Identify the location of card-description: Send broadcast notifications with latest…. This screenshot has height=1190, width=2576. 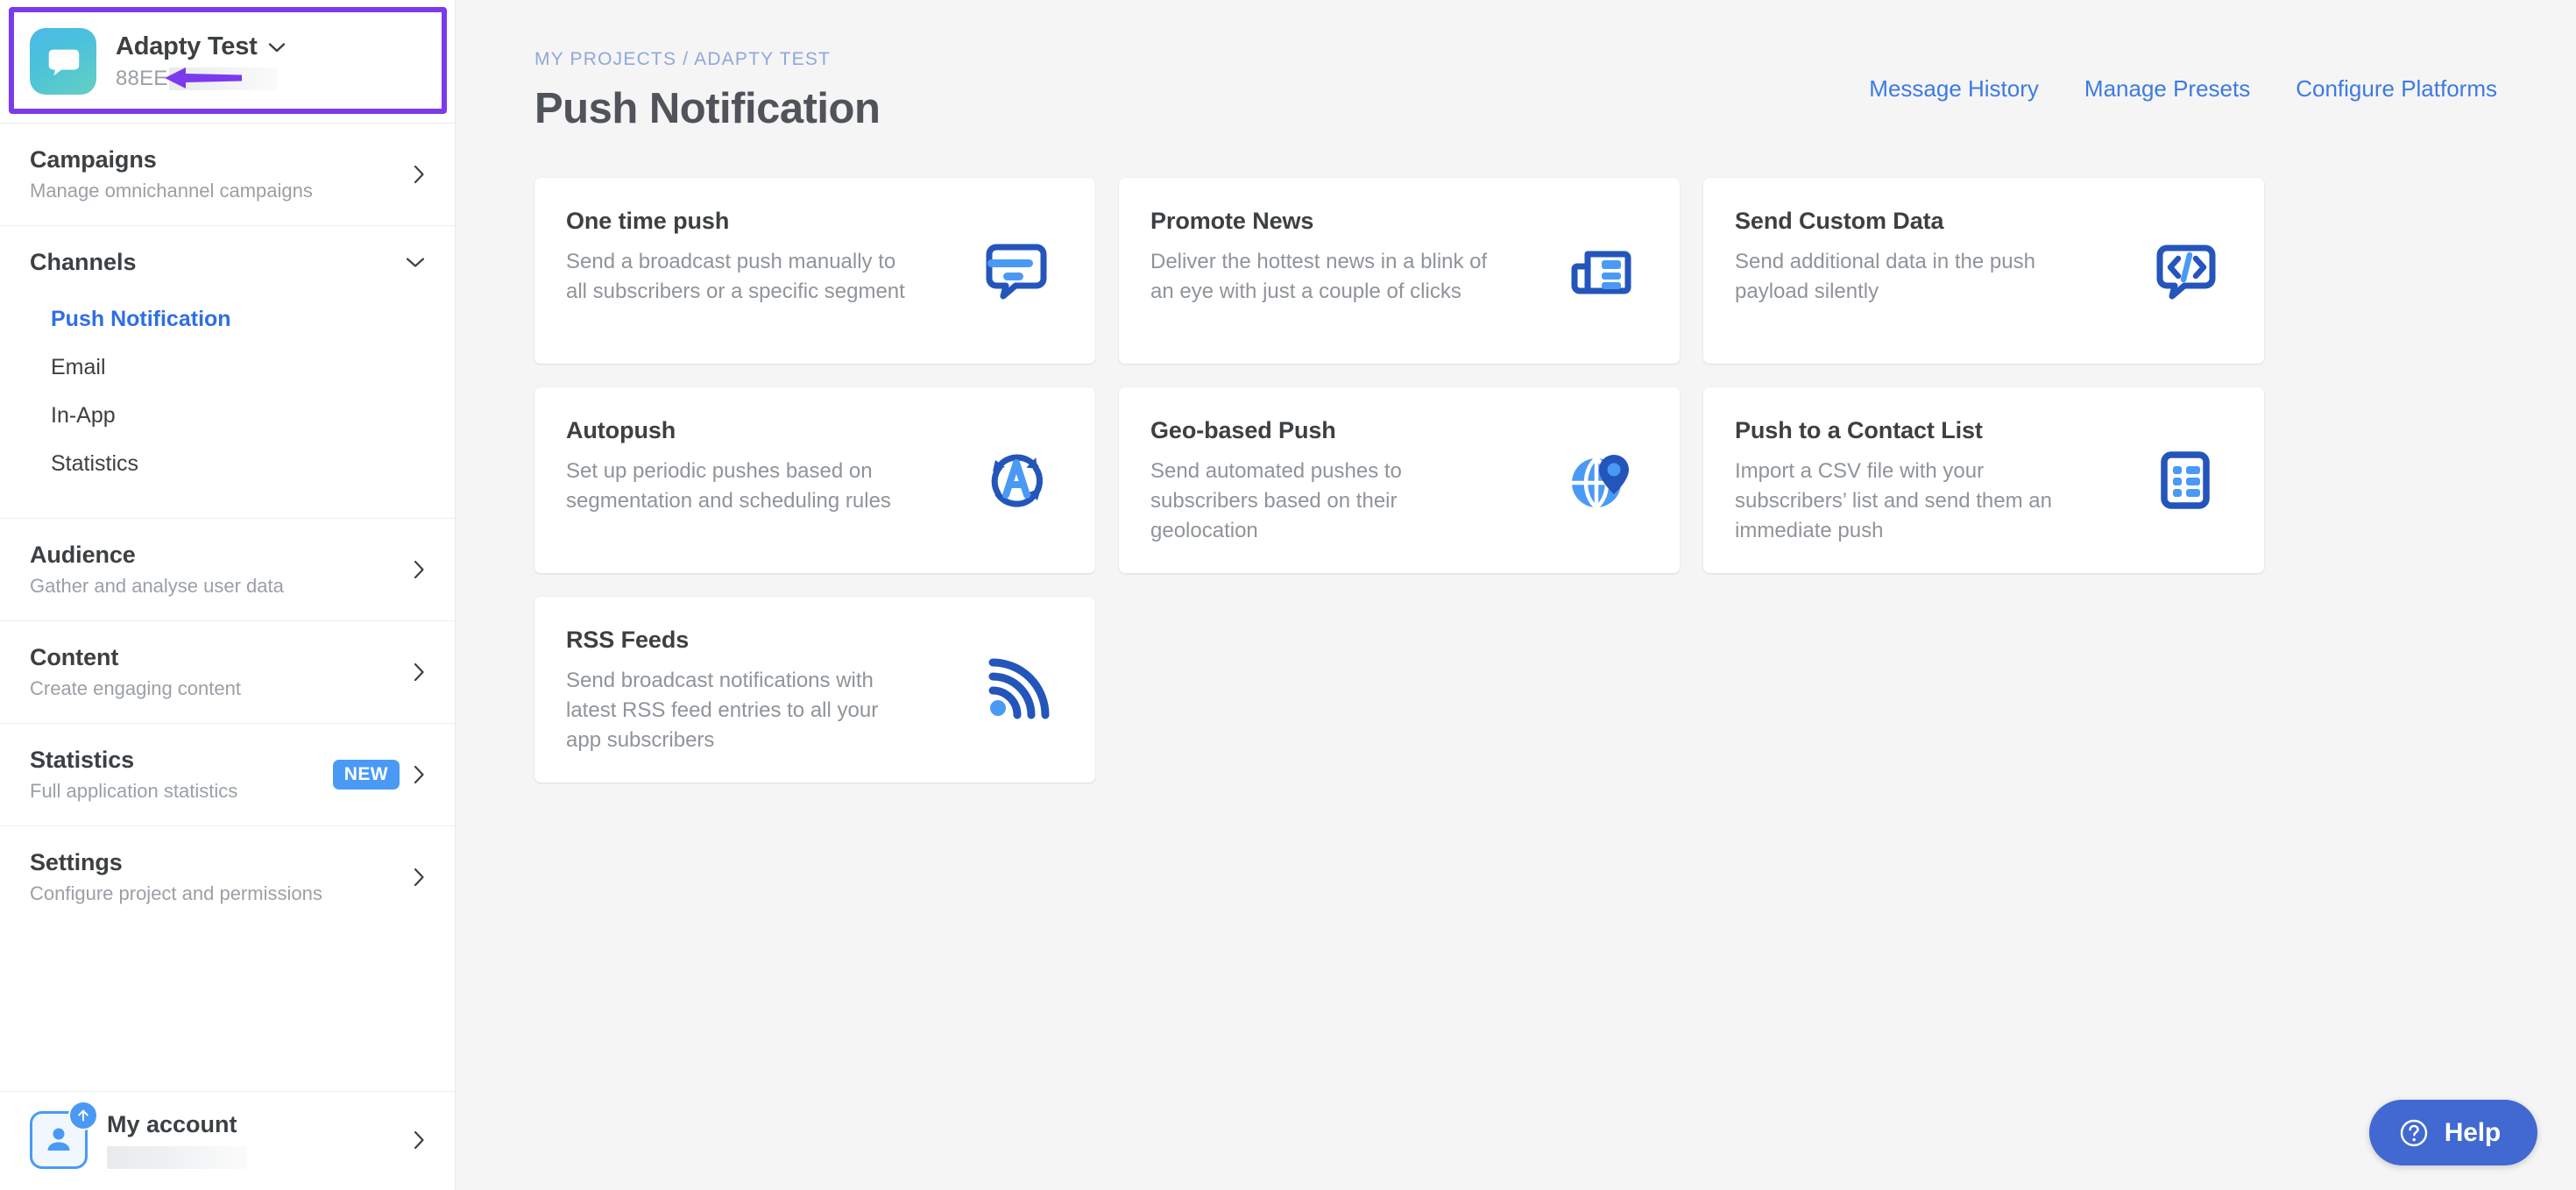
(722, 711).